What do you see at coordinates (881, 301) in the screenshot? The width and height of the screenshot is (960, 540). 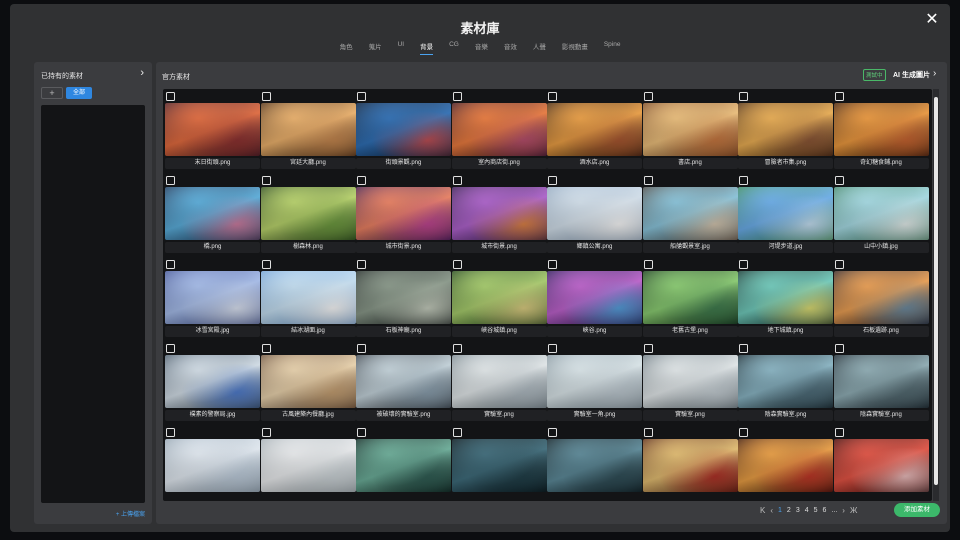 I see `asset-card: 石板遺跡.png` at bounding box center [881, 301].